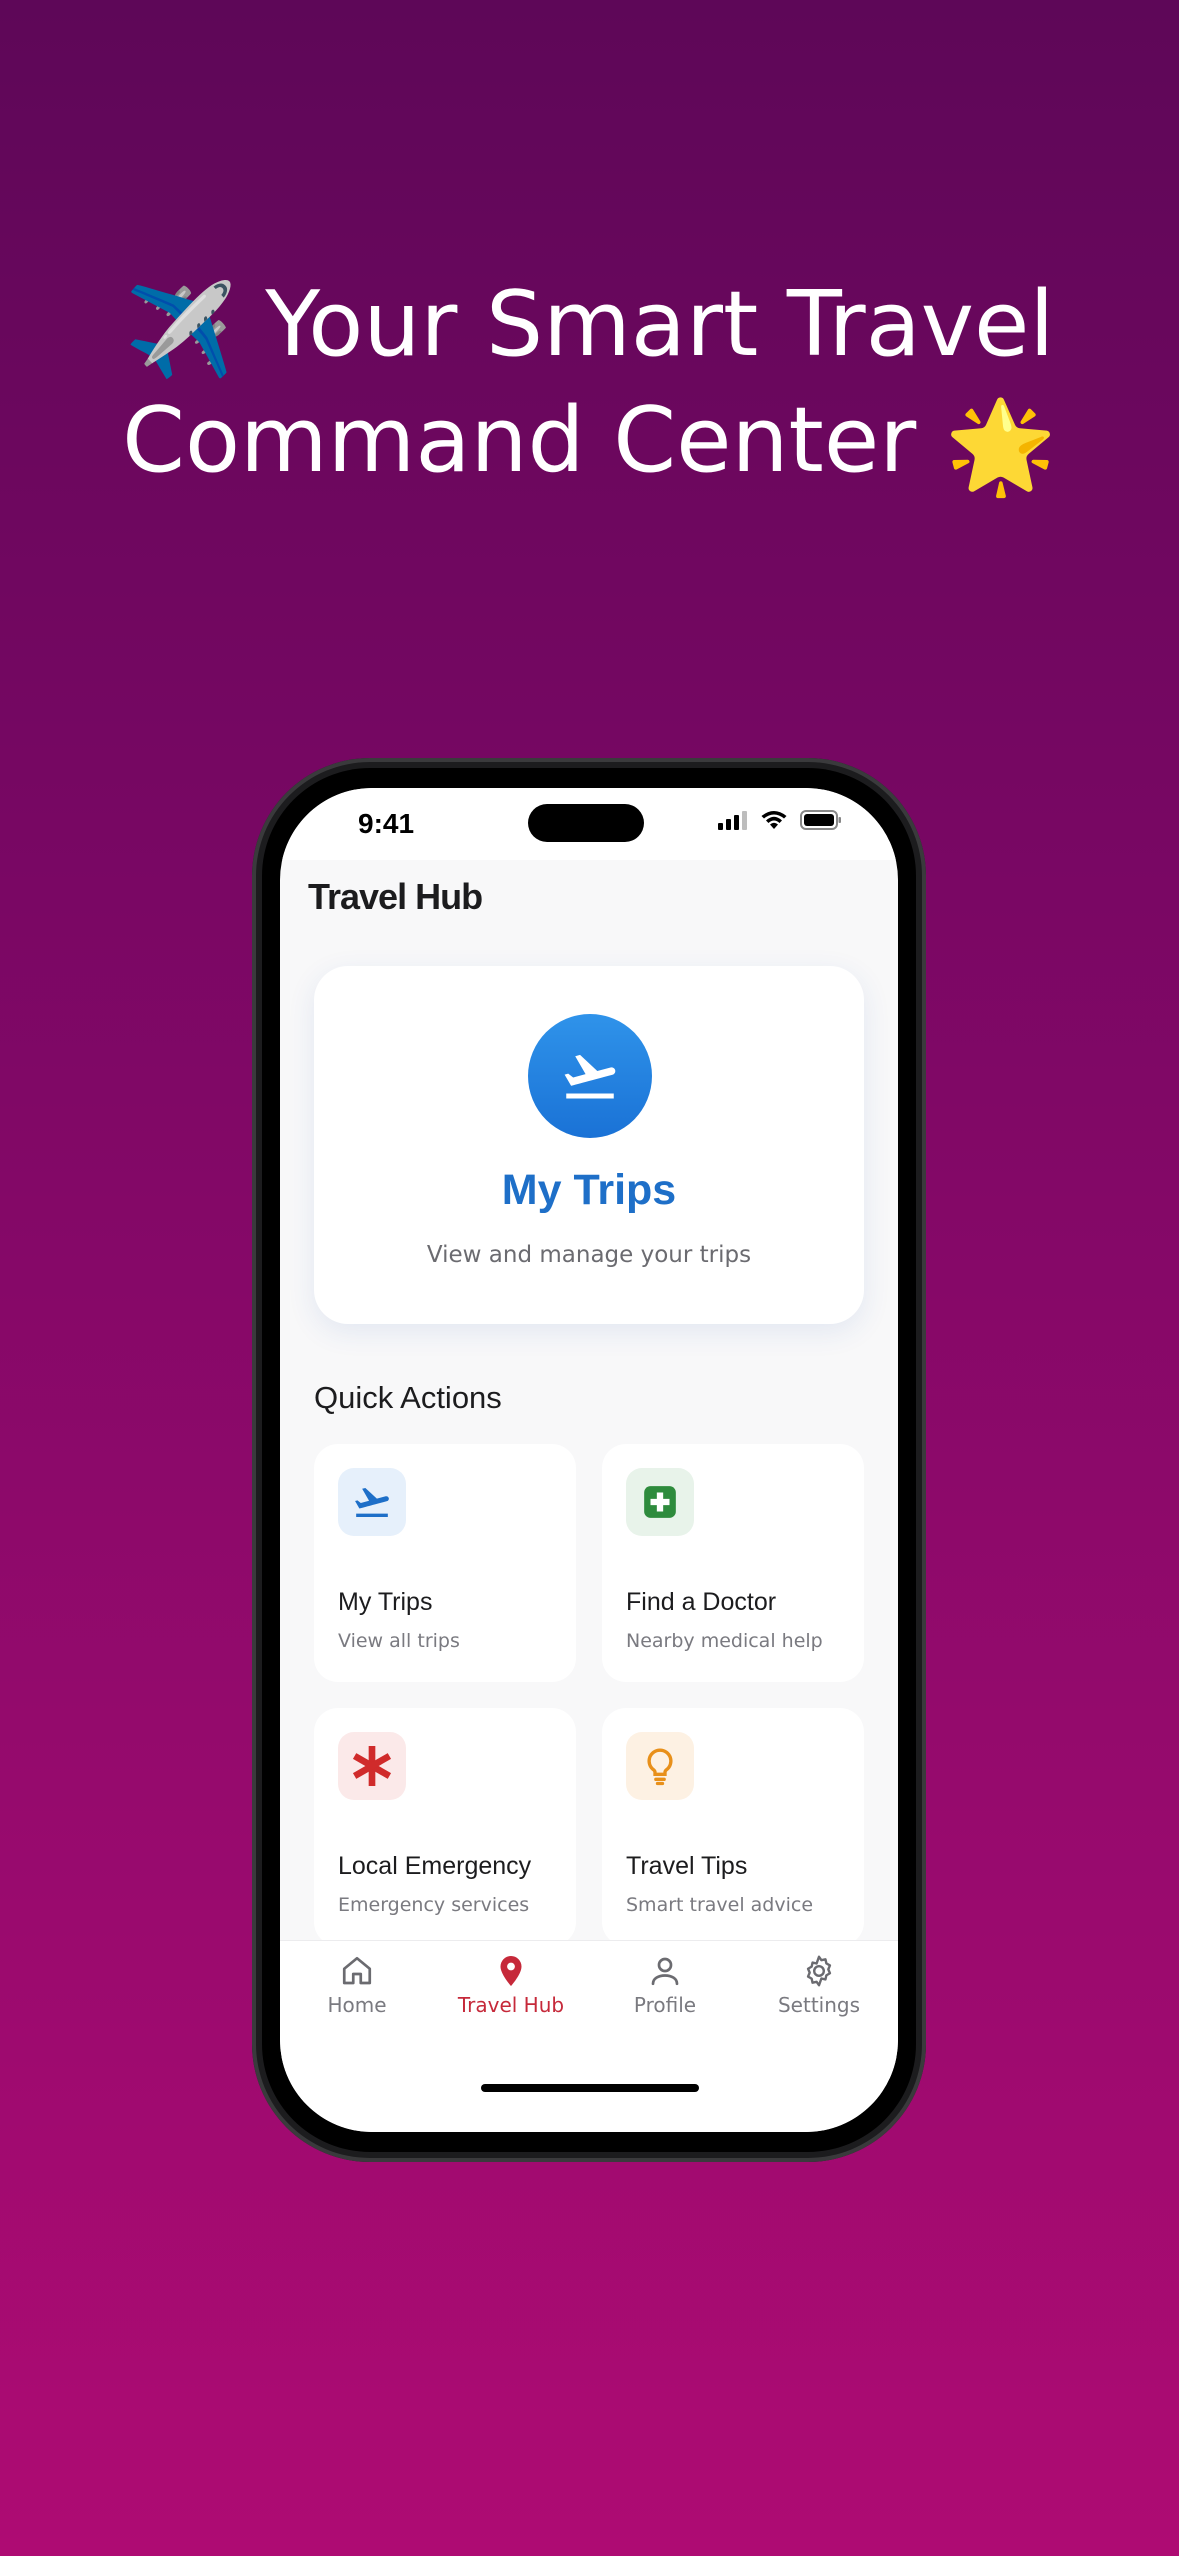 This screenshot has height=2556, width=1179. What do you see at coordinates (386, 823) in the screenshot?
I see `status-time: 9:41` at bounding box center [386, 823].